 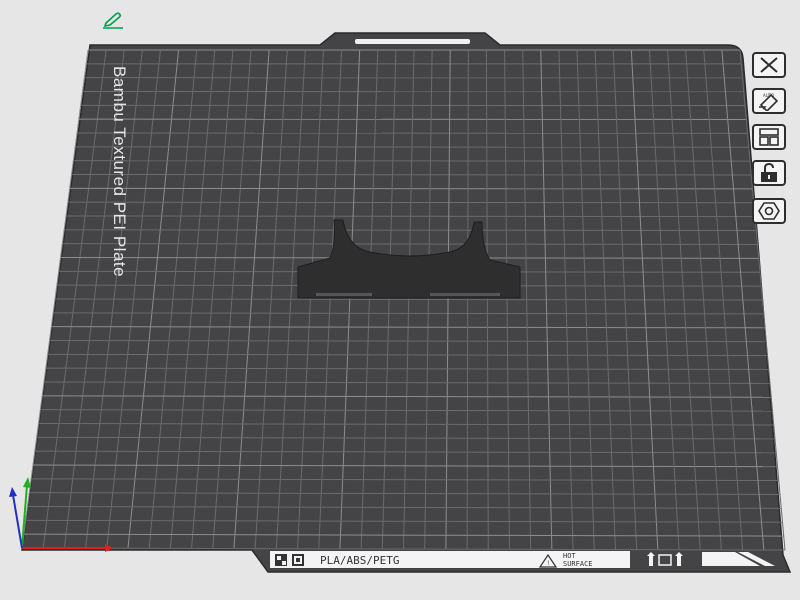 I want to click on plate-name-label: Bambu Textured PEI Plate, so click(x=119, y=171).